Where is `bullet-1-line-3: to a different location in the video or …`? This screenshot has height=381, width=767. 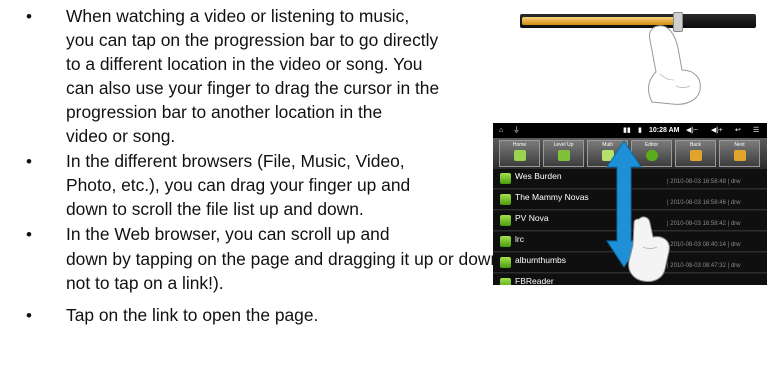
bullet-1-line-3: to a different location in the video or … is located at coordinates (244, 64).